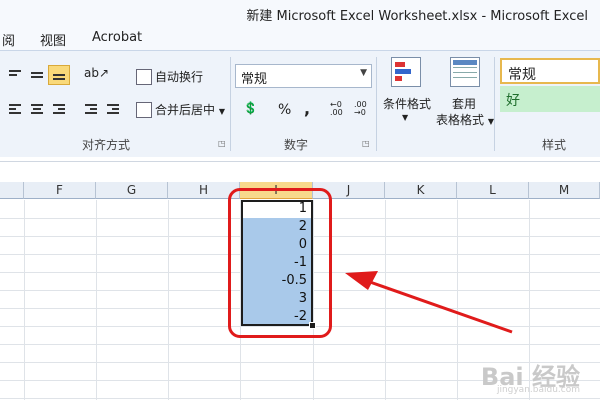  I want to click on align-right-button, so click(59, 109).